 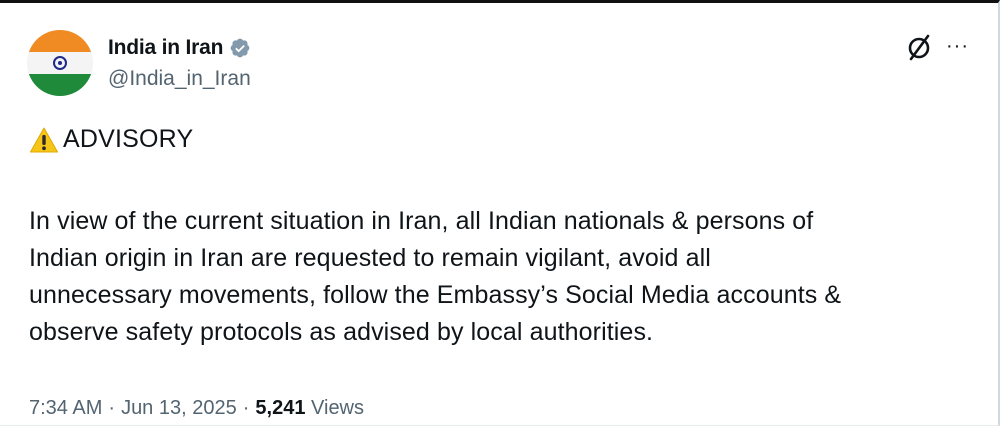 What do you see at coordinates (60, 85) in the screenshot?
I see `avatar-green-band` at bounding box center [60, 85].